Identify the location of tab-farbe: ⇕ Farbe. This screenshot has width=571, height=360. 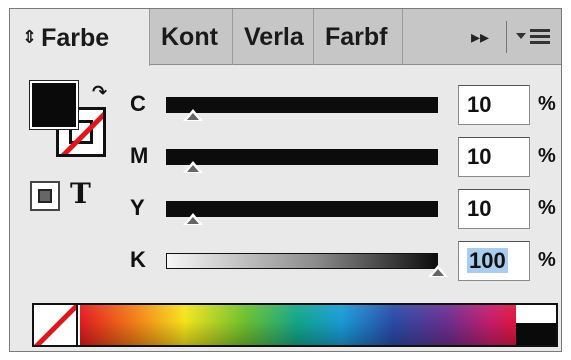
(80, 37).